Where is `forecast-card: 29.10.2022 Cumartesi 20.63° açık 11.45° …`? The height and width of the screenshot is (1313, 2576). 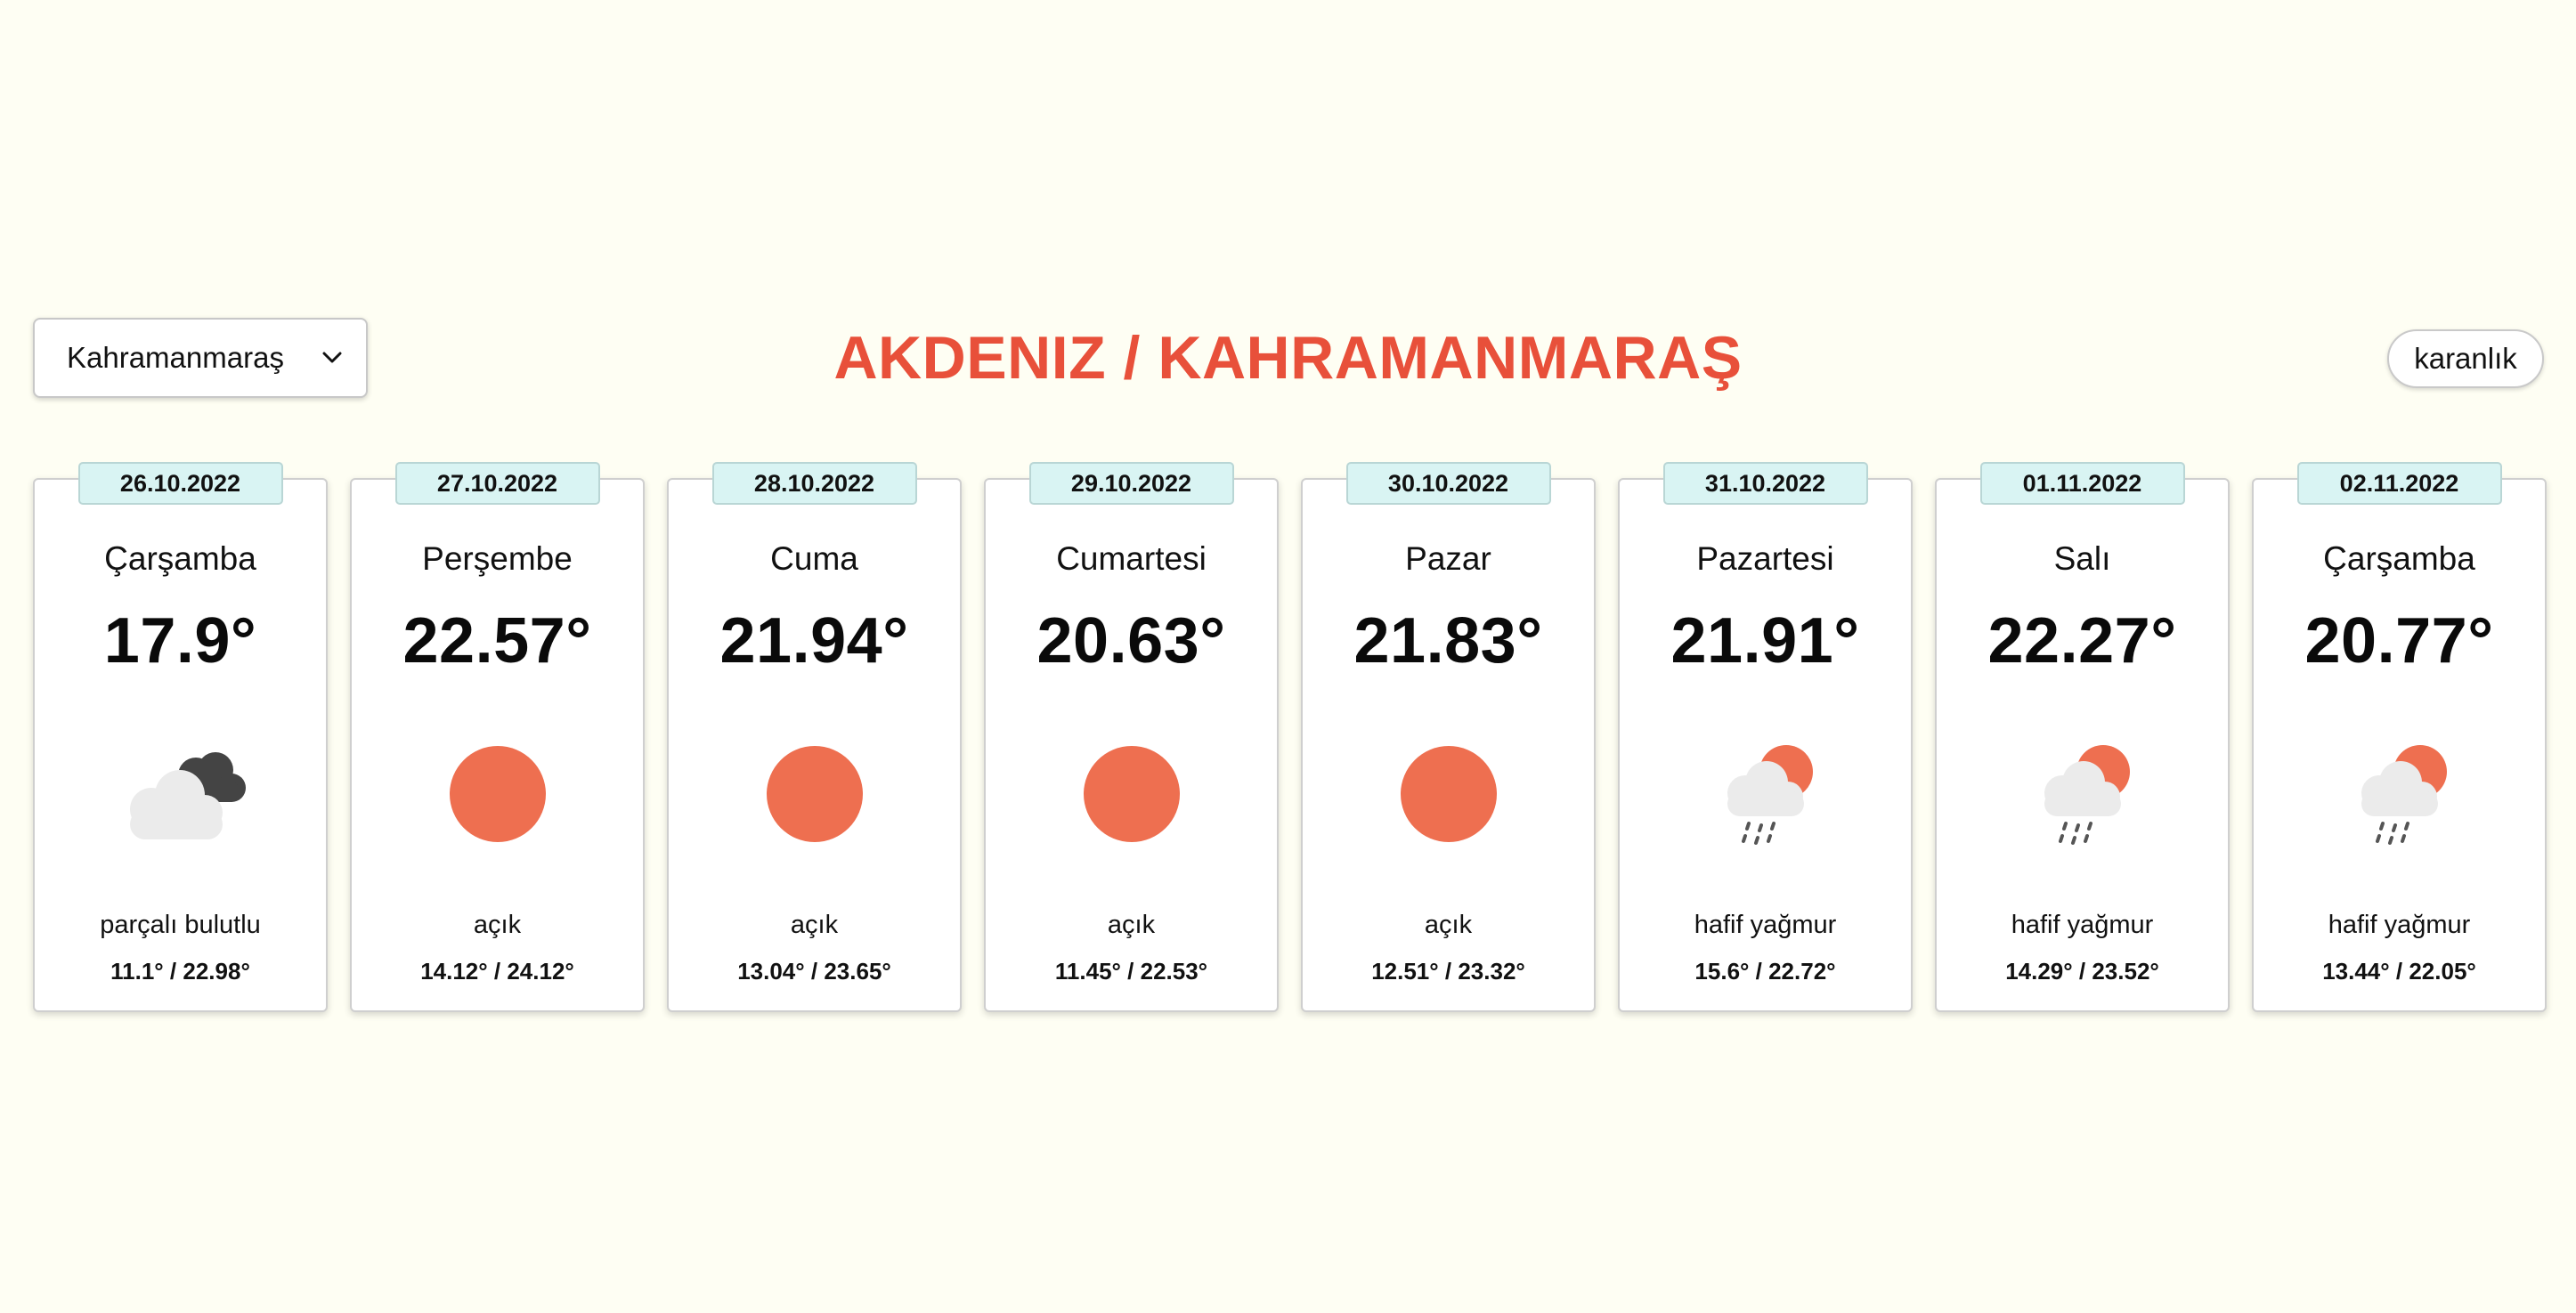
forecast-card: 29.10.2022 Cumartesi 20.63° açık 11.45° … is located at coordinates (1131, 737).